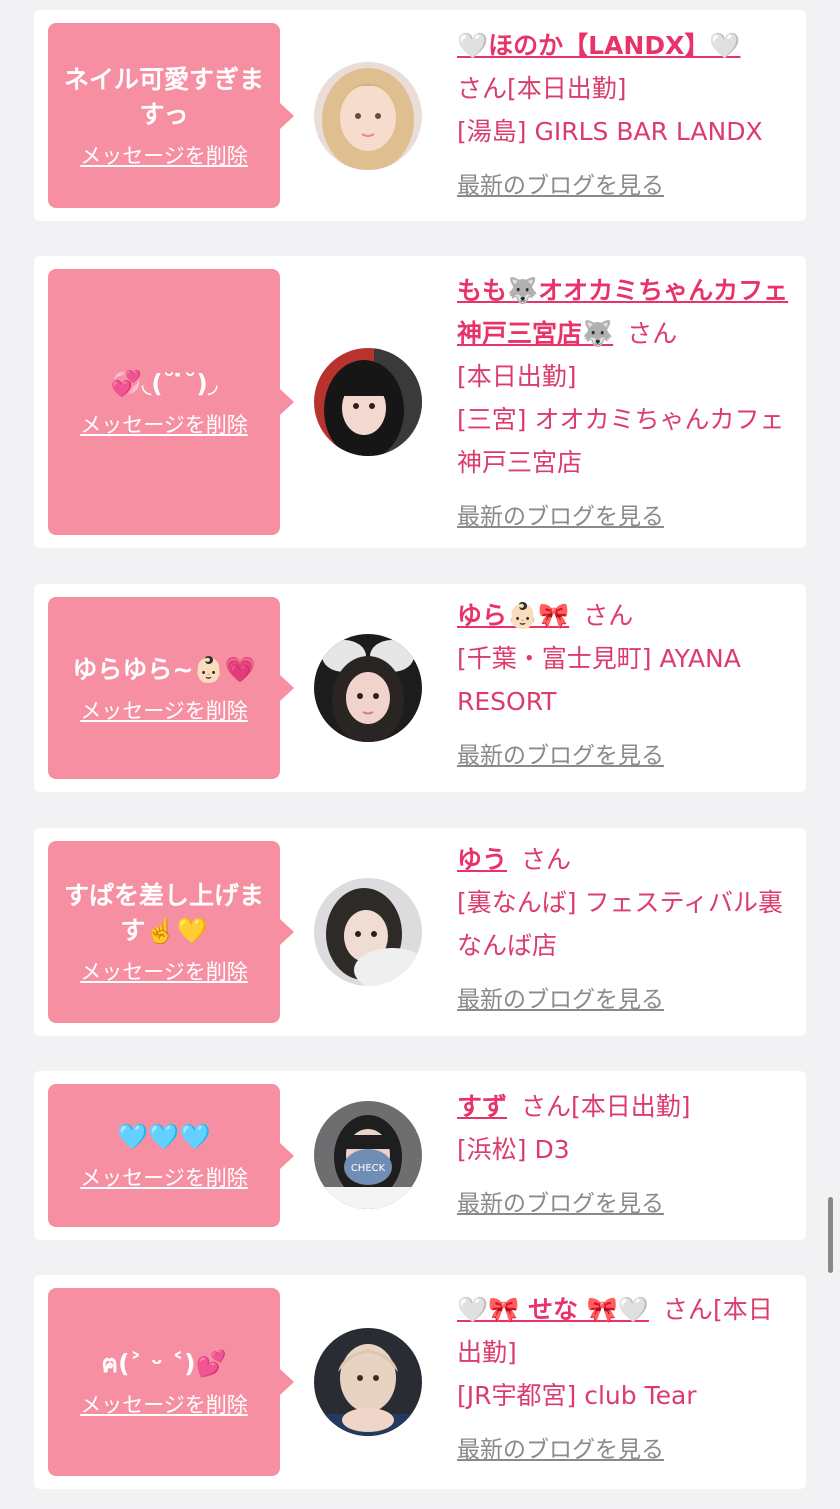 The image size is (840, 1509). I want to click on shop-label: [裏なんば] フェスティバル裏なんば店, so click(620, 924).